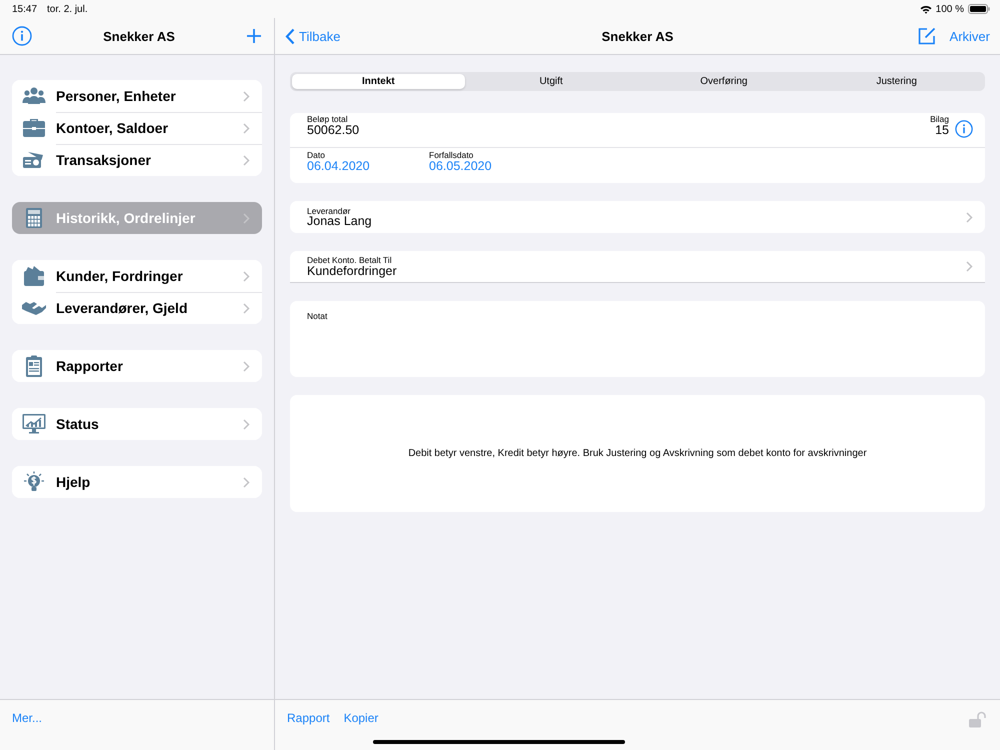  What do you see at coordinates (942, 130) in the screenshot?
I see `voucher-number: 15` at bounding box center [942, 130].